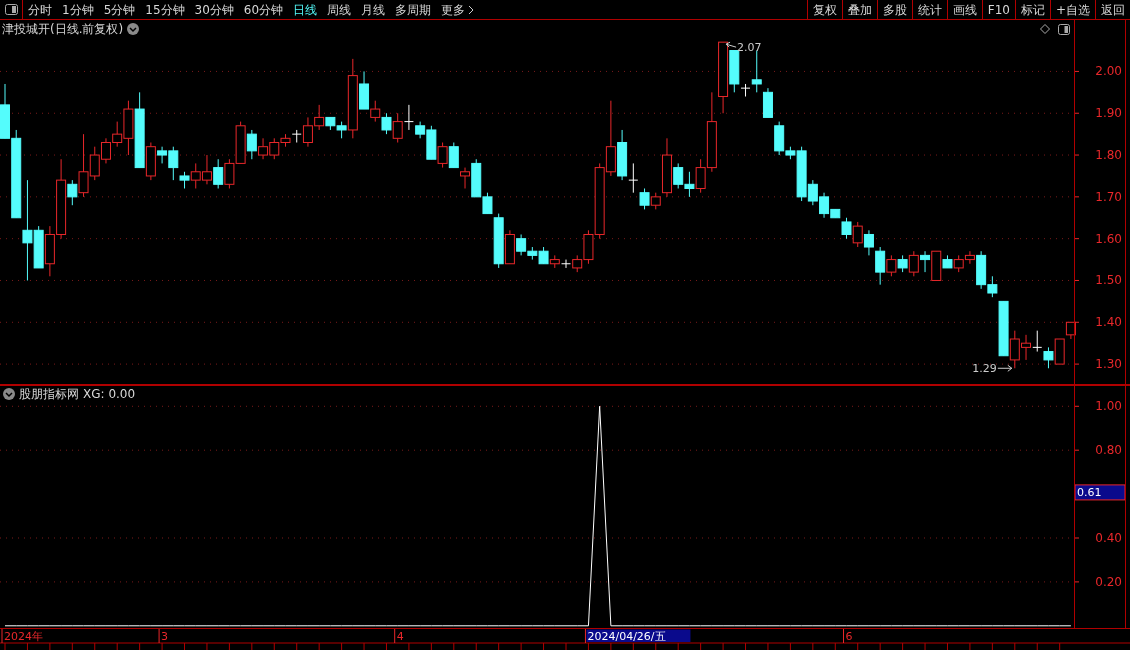 Image resolution: width=1130 pixels, height=650 pixels. I want to click on period-tab: 周线, so click(339, 9).